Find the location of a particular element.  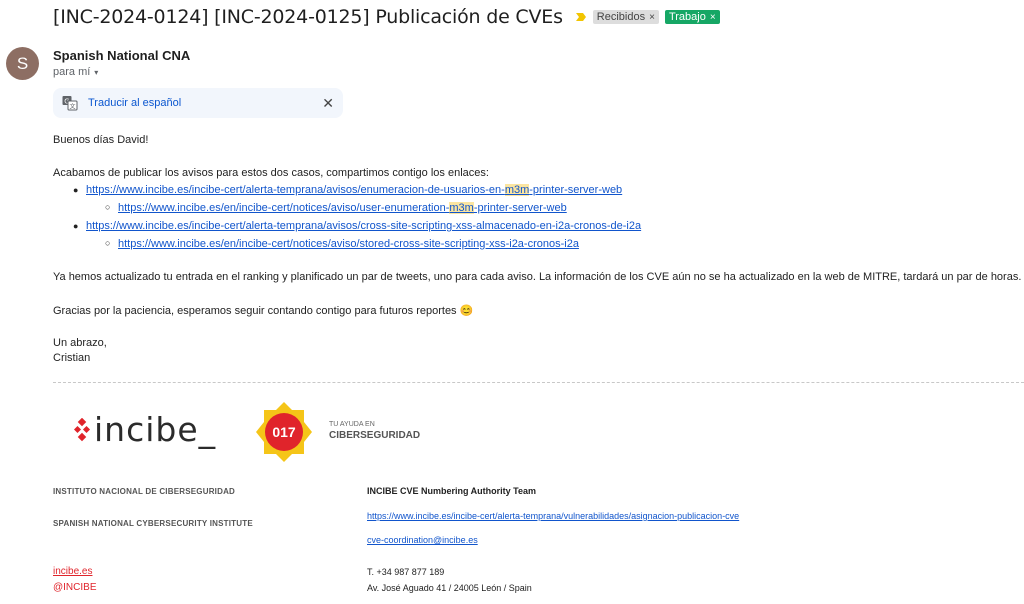

important-marker-icon is located at coordinates (581, 17).